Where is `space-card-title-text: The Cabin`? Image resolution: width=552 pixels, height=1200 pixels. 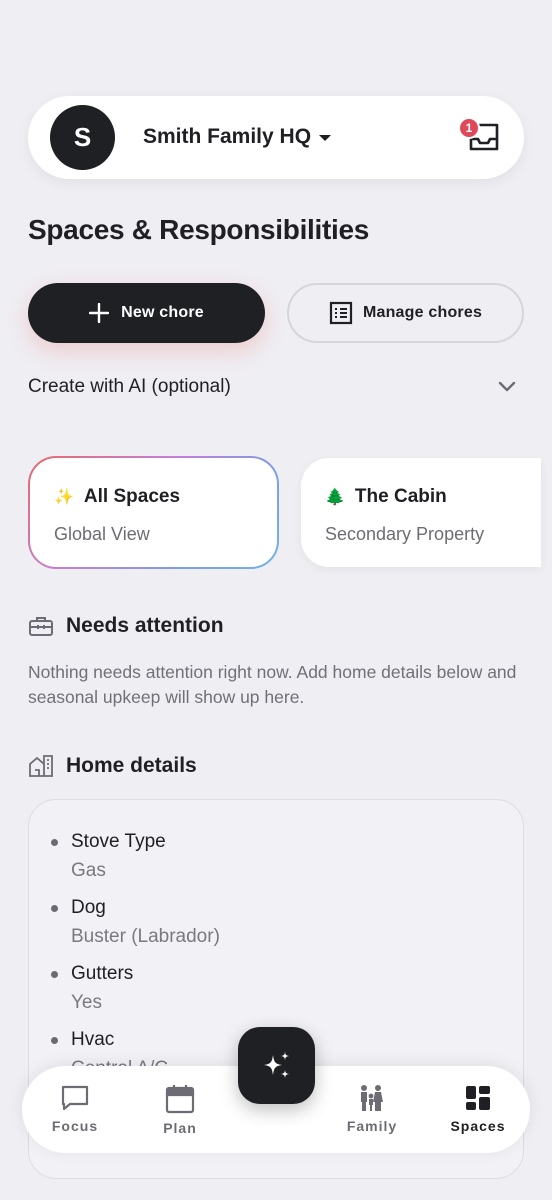 space-card-title-text: The Cabin is located at coordinates (400, 496).